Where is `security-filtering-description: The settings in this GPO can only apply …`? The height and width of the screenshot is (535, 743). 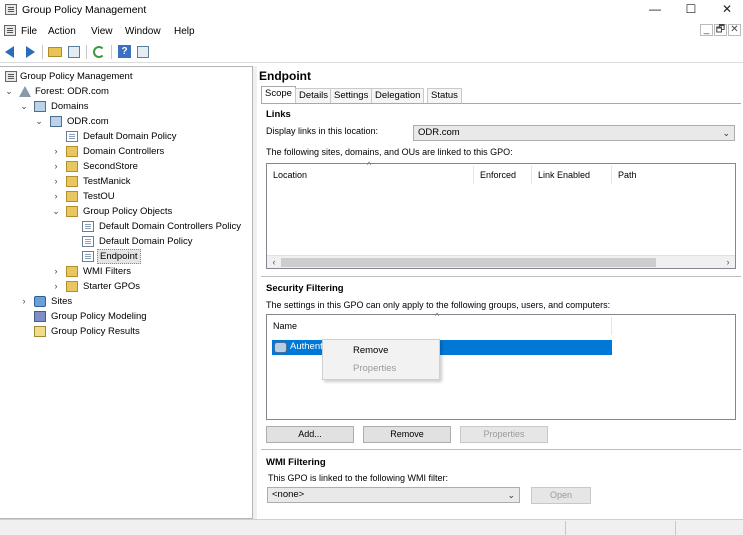
security-filtering-description: The settings in this GPO can only apply … is located at coordinates (438, 305).